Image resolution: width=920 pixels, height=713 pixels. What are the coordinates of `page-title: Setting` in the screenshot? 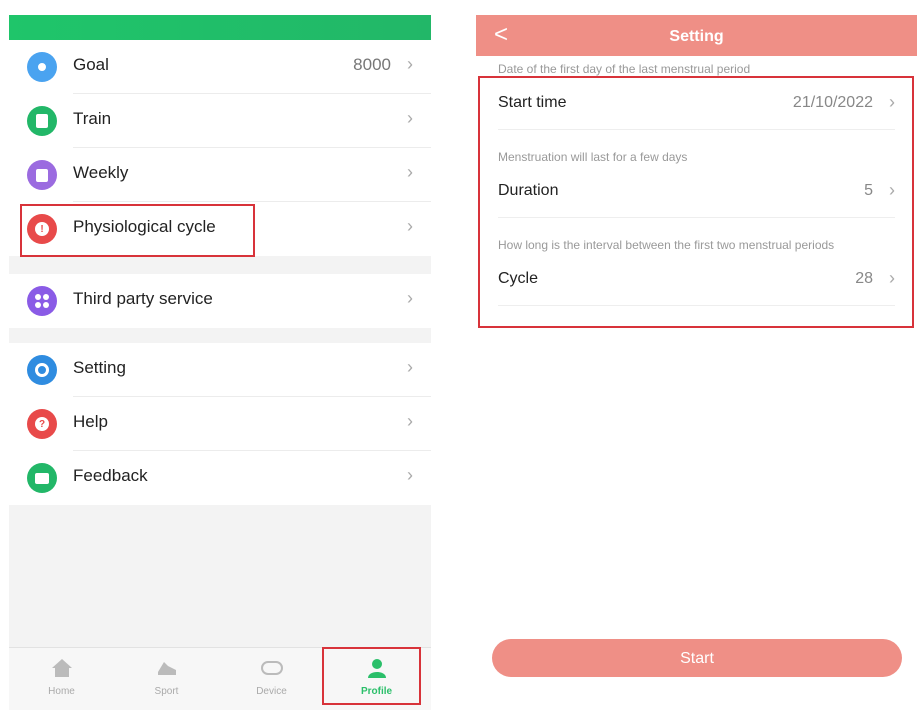 It's located at (696, 36).